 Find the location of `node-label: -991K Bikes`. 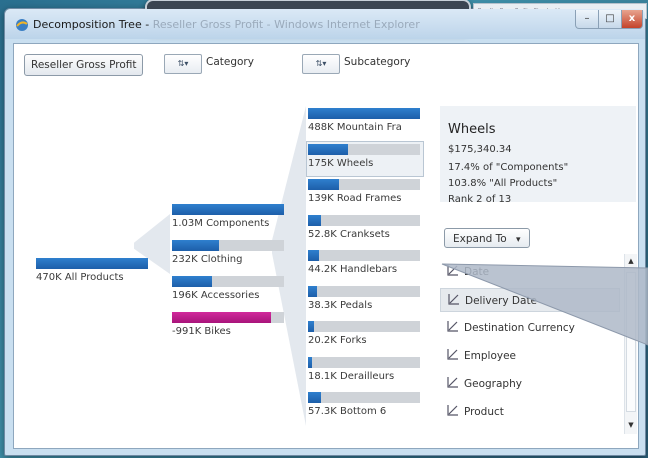

node-label: -991K Bikes is located at coordinates (201, 331).